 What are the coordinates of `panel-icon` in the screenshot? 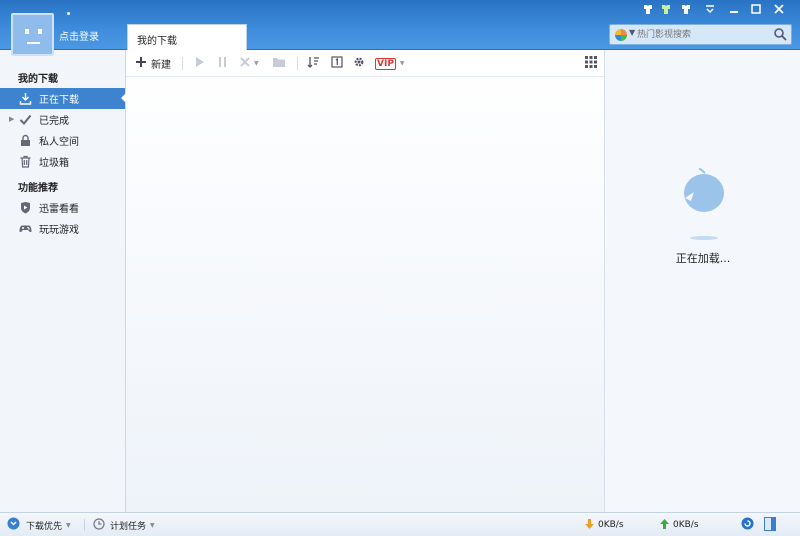 It's located at (770, 525).